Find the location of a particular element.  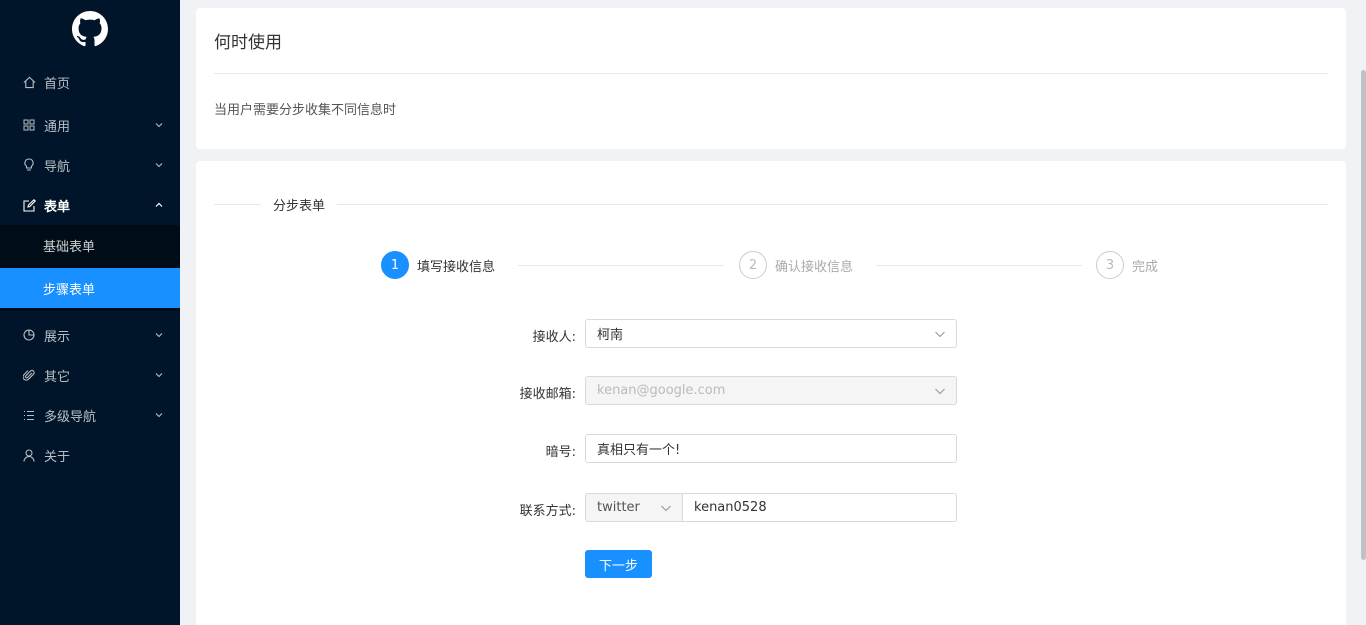

code-input: 真相只有一个! is located at coordinates (771, 448).